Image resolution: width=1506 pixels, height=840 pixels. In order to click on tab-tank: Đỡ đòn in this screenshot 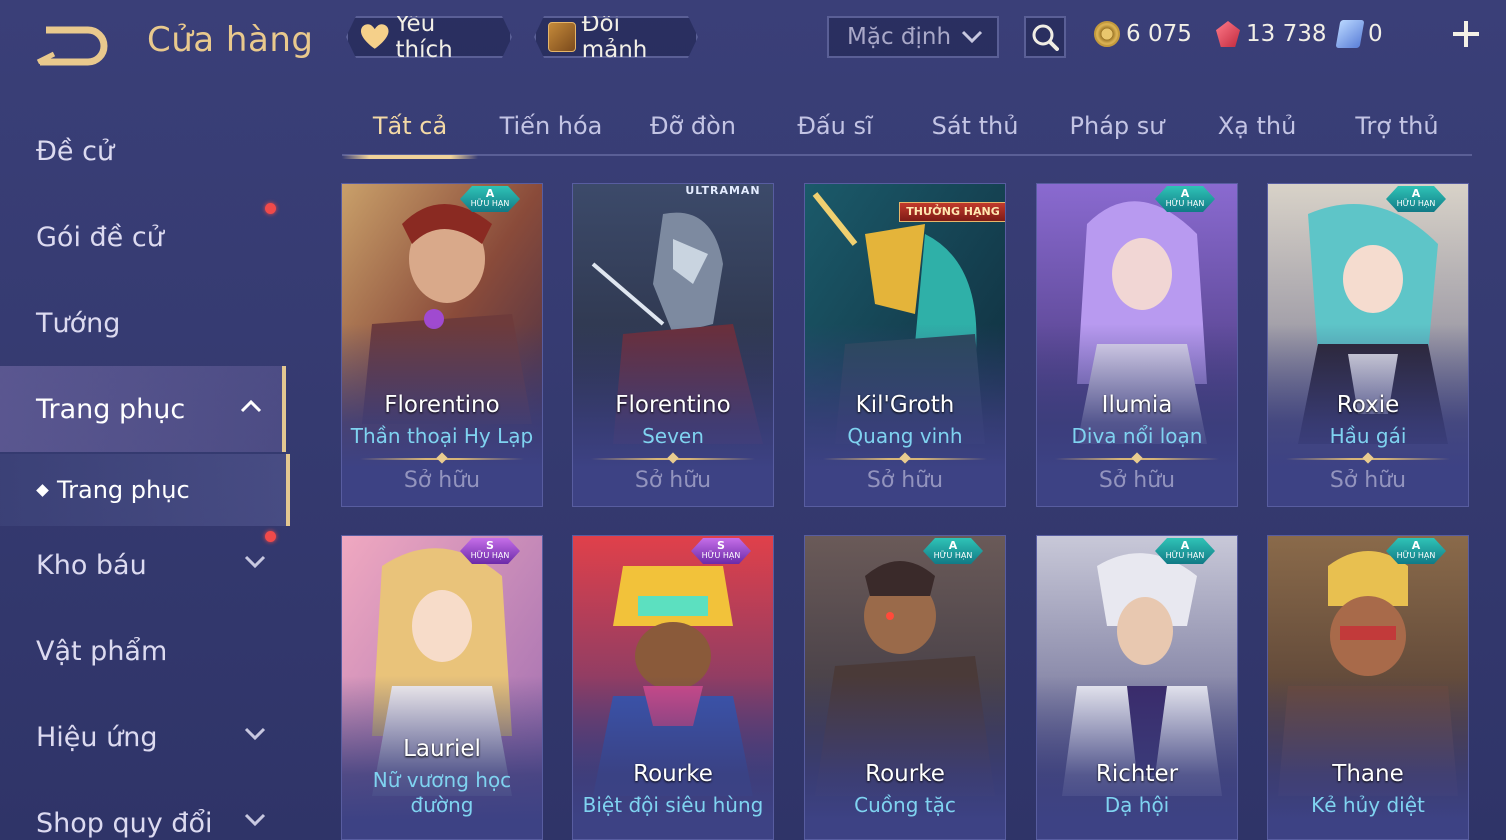, I will do `click(693, 134)`.